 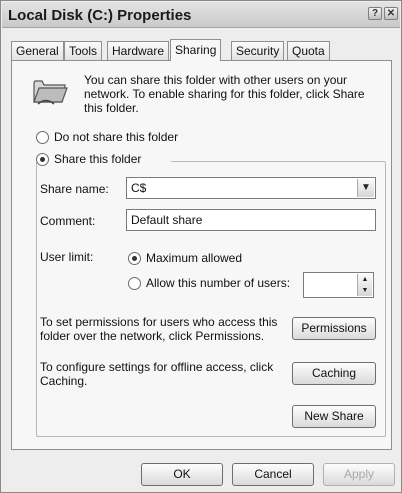 I want to click on comment-label: Comment:, so click(x=68, y=221).